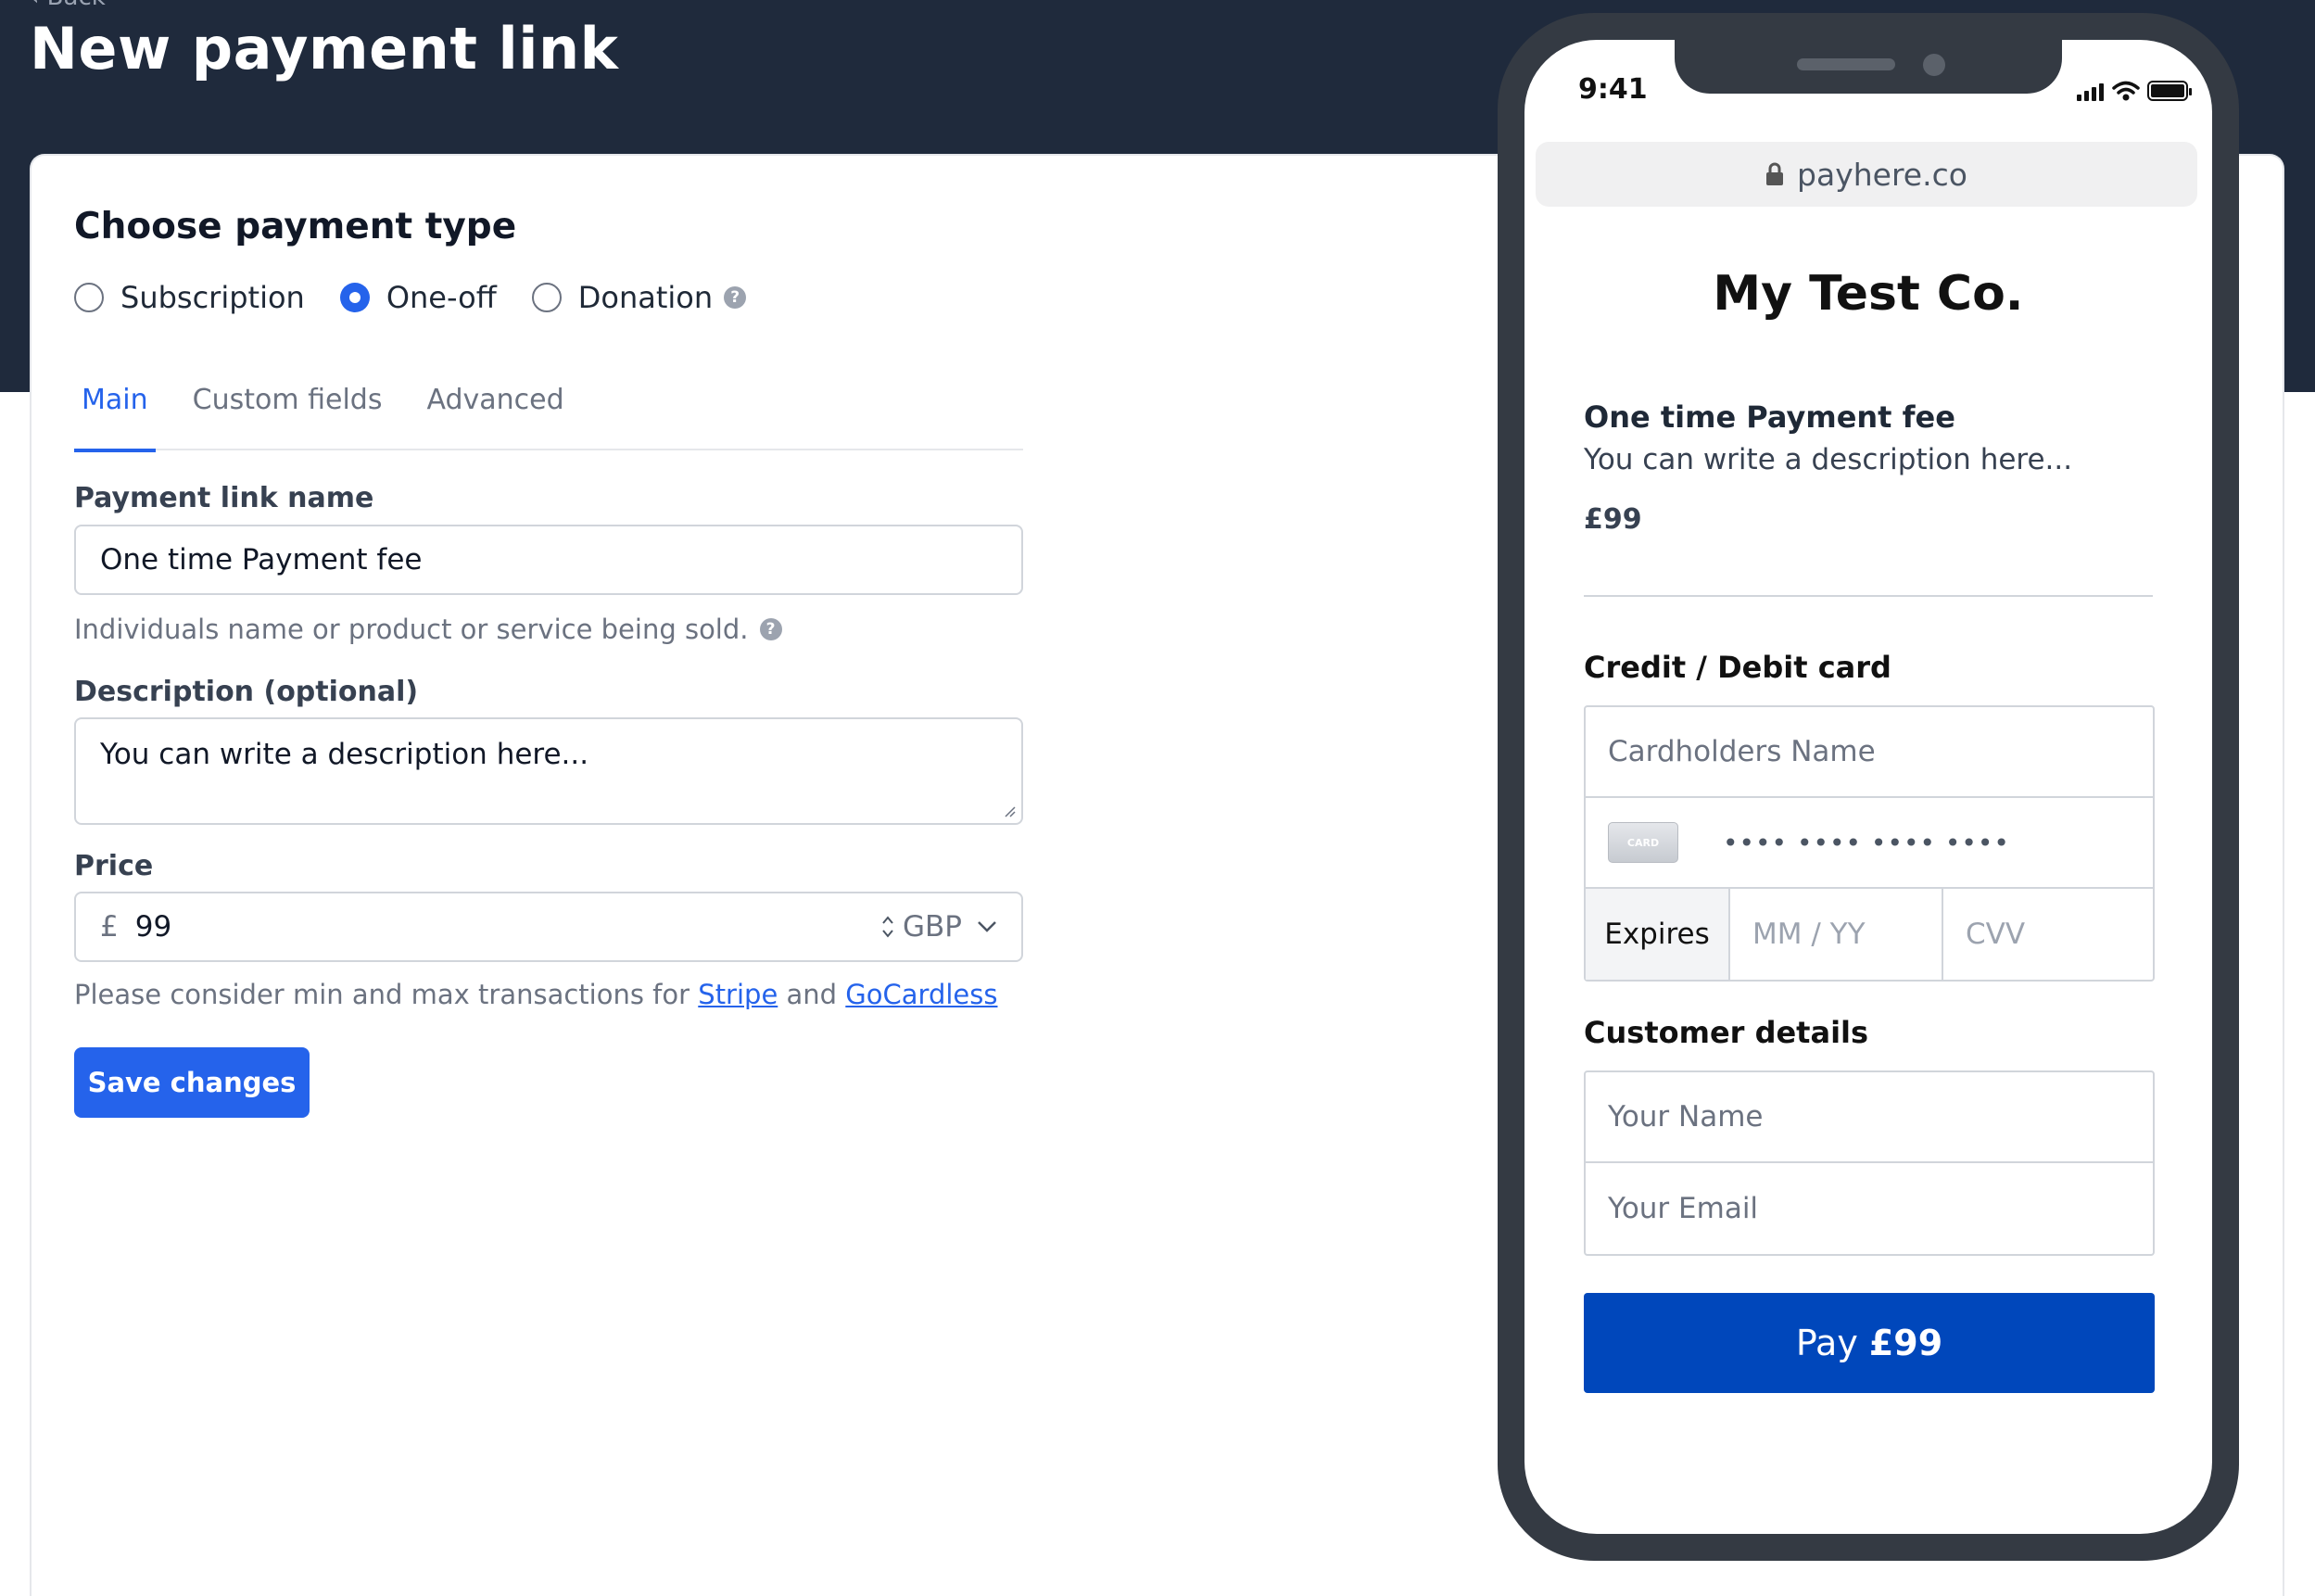  Describe the element at coordinates (1726, 1032) in the screenshot. I see `customer-details-heading: Customer details` at that location.